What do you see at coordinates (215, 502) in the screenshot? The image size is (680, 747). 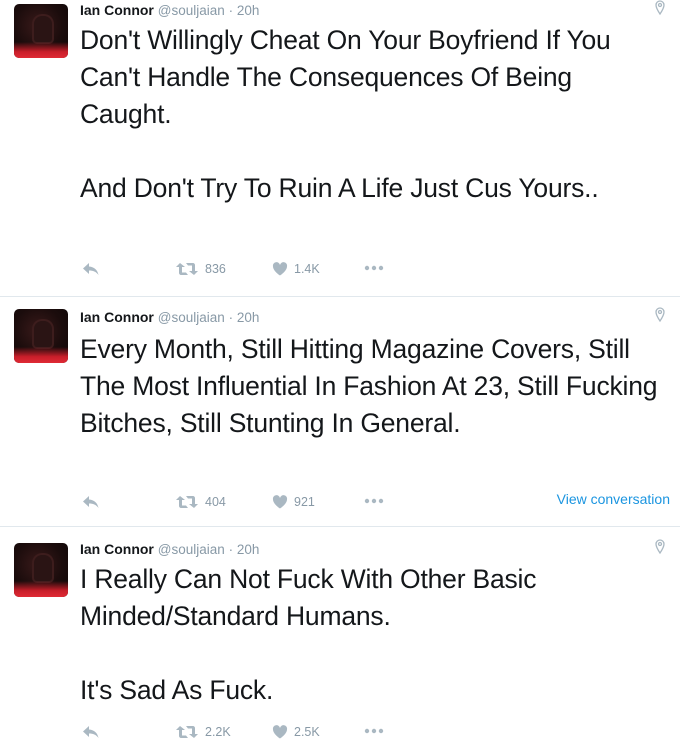 I see `retweet-count: 404` at bounding box center [215, 502].